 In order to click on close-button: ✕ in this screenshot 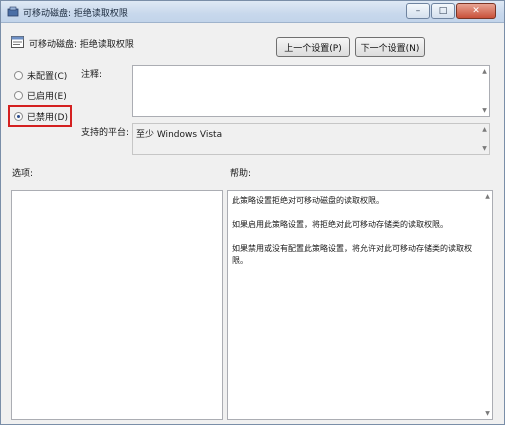, I will do `click(476, 11)`.